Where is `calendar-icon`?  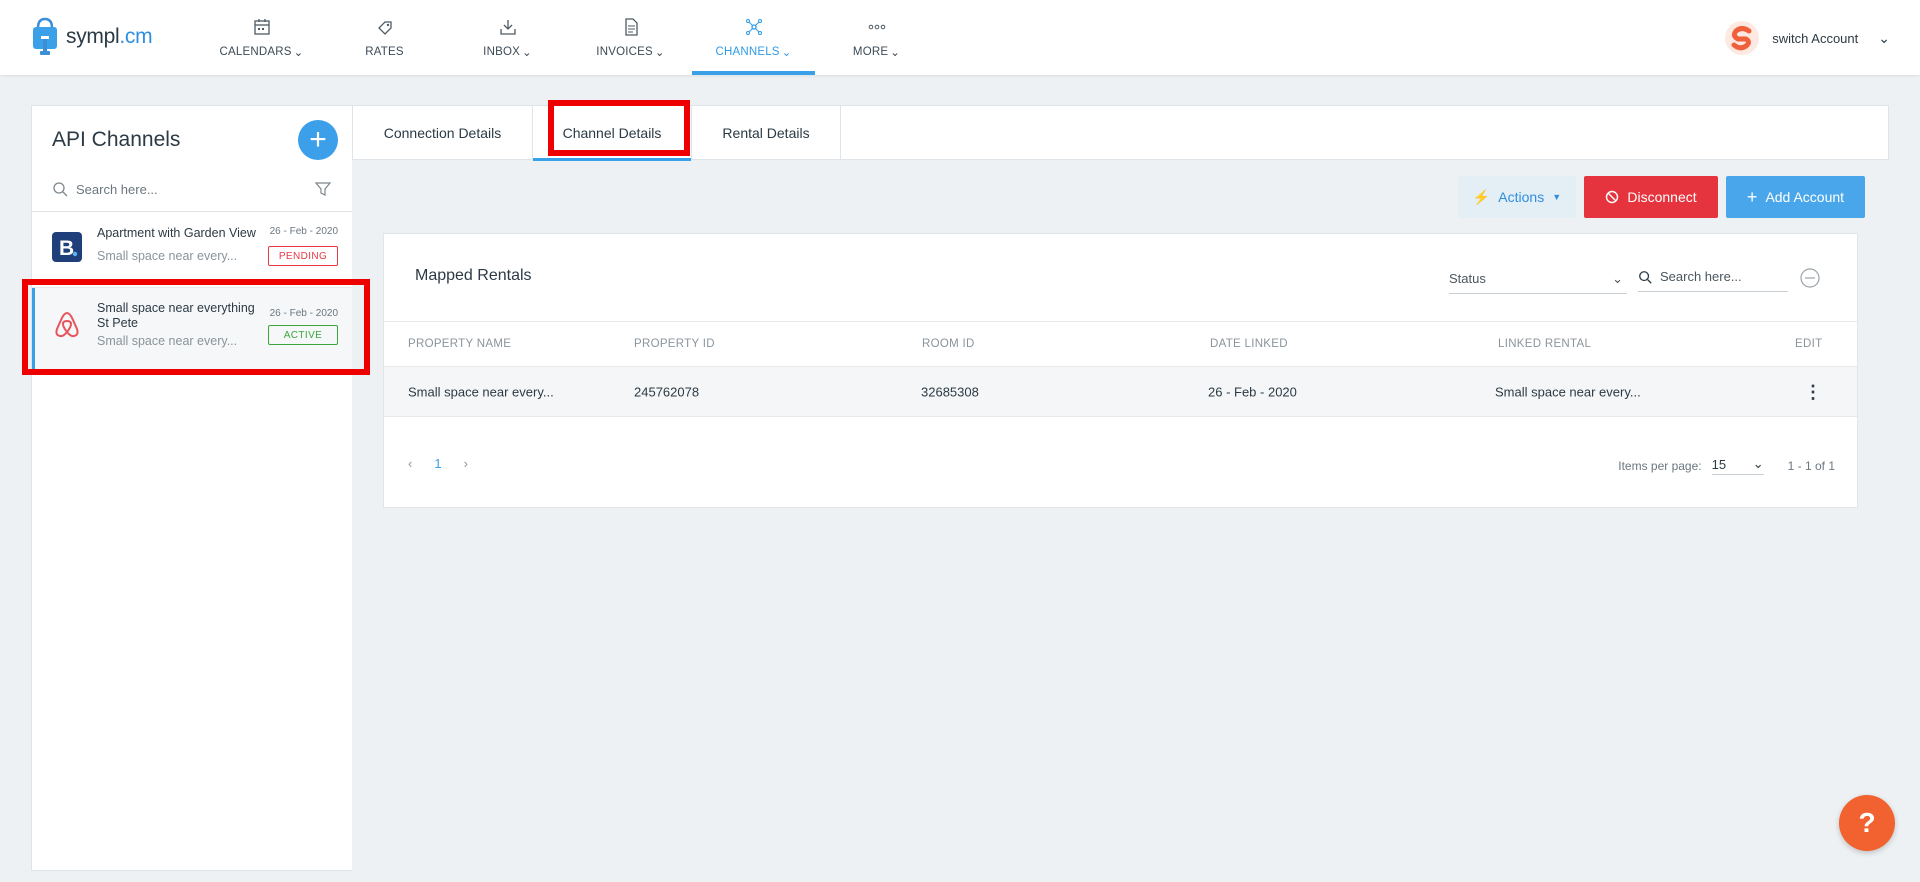
calendar-icon is located at coordinates (261, 26).